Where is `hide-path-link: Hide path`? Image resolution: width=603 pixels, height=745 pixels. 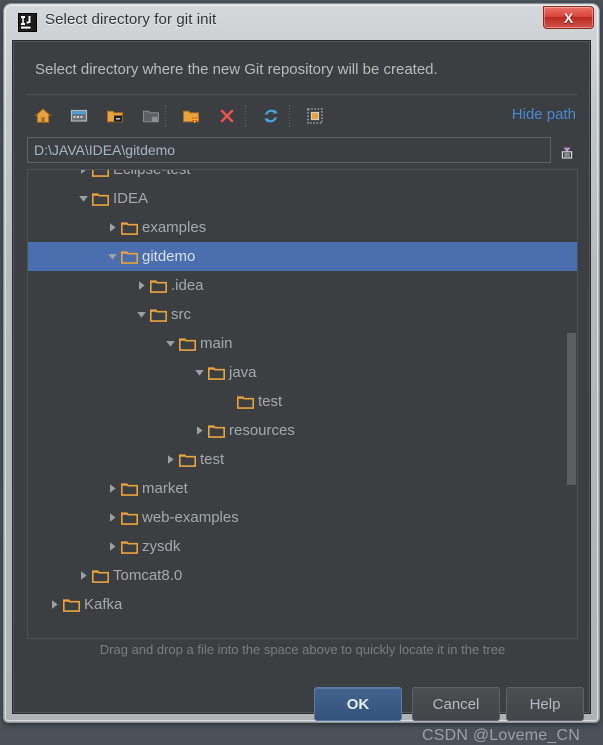 hide-path-link: Hide path is located at coordinates (544, 114).